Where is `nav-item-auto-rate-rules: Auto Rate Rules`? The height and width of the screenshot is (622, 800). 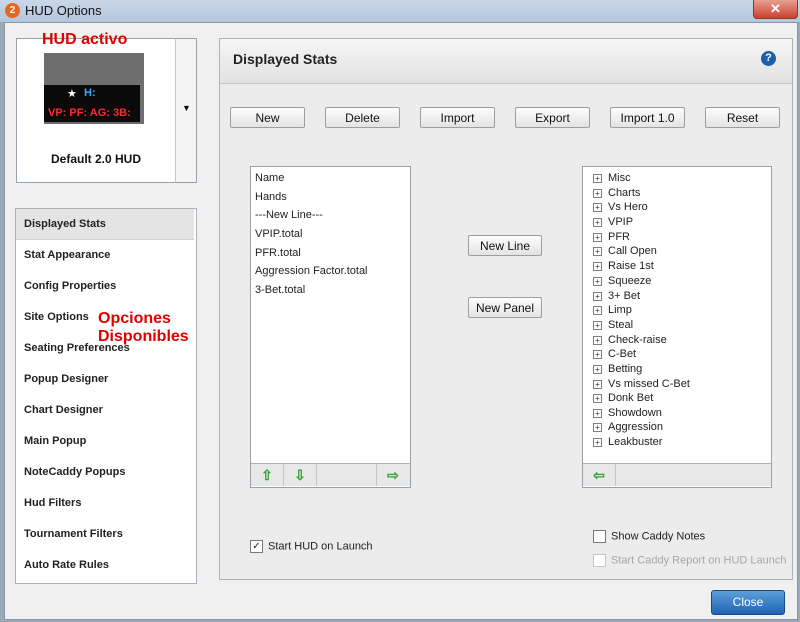 nav-item-auto-rate-rules: Auto Rate Rules is located at coordinates (105, 565).